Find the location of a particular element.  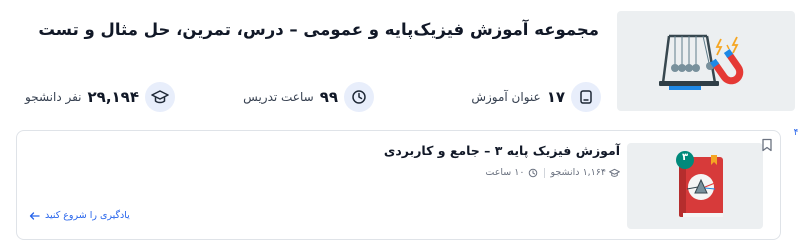

section-count: ۴ is located at coordinates (796, 133).